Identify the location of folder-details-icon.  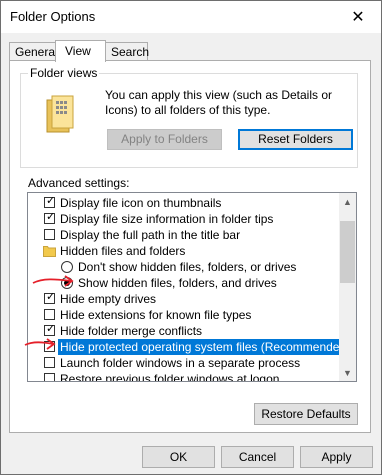
(60, 114).